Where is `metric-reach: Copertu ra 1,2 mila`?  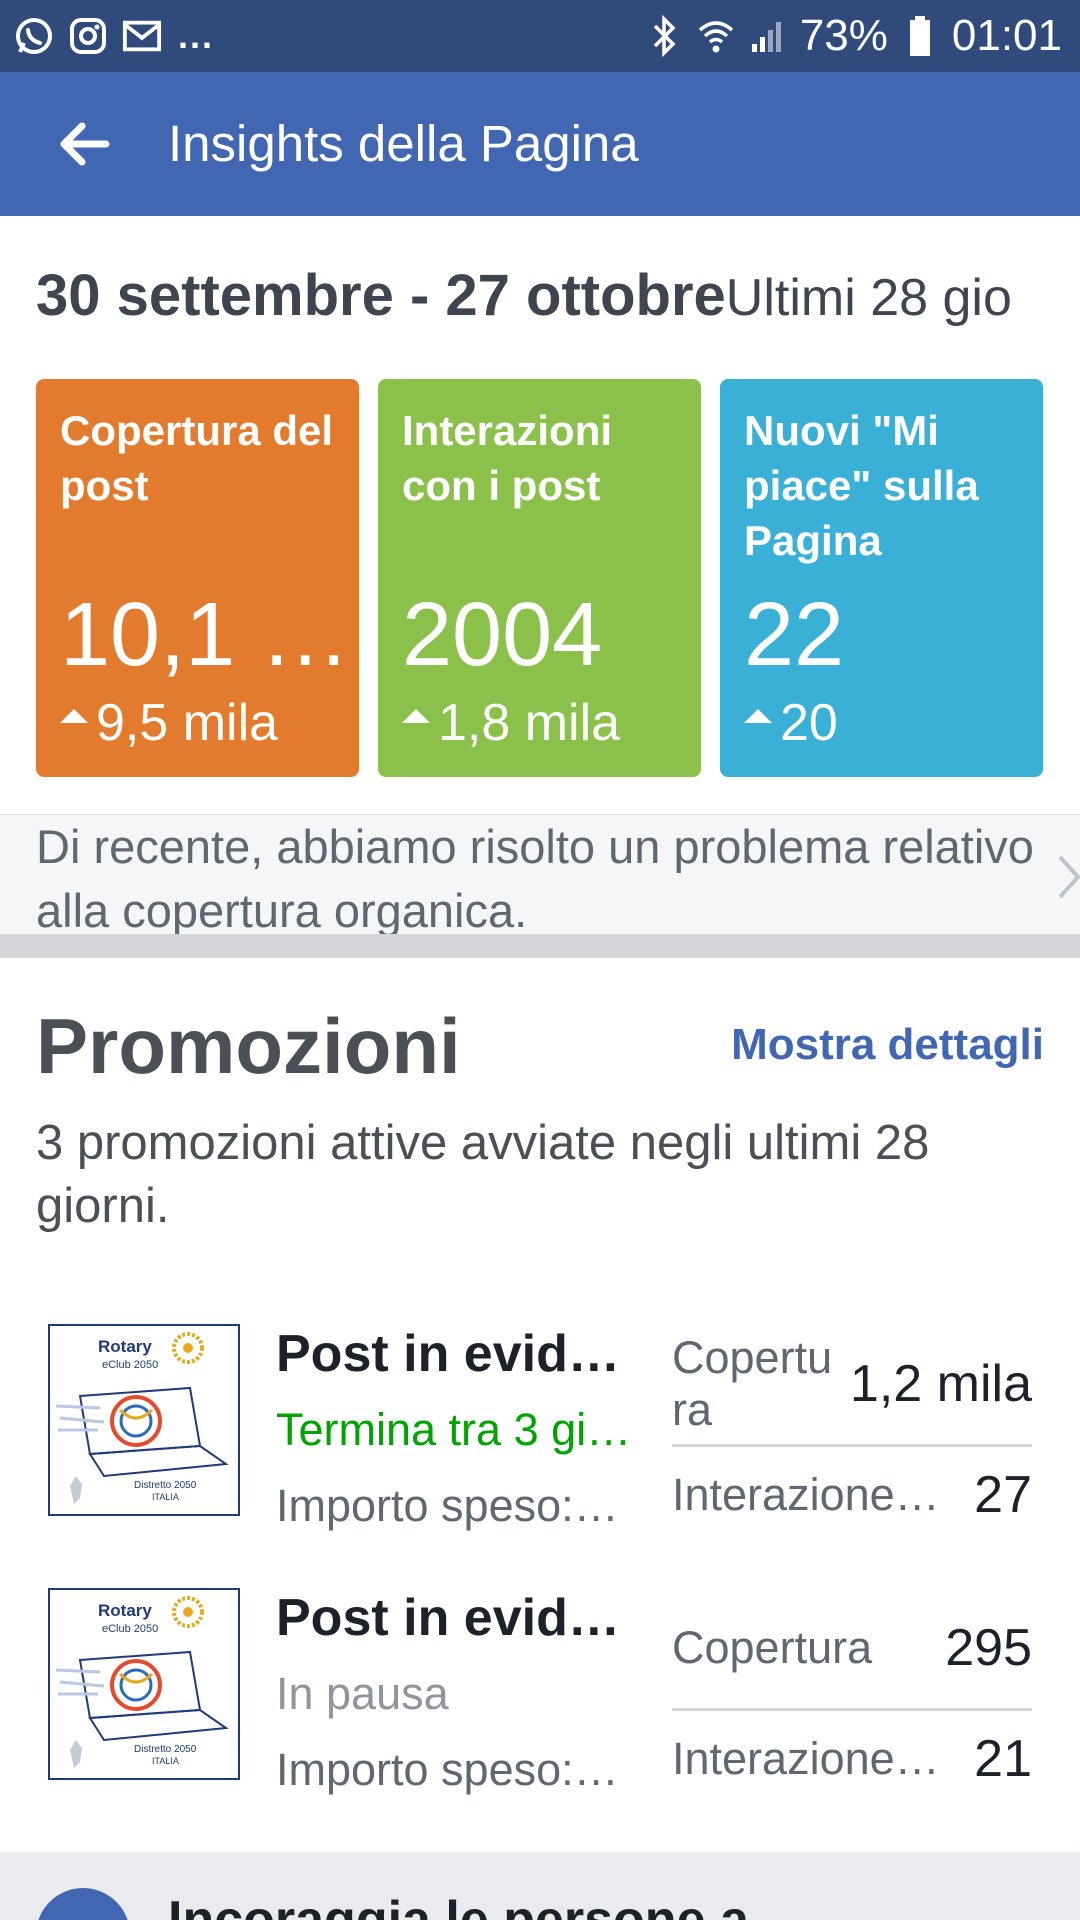
metric-reach: Copertu ra 1,2 mila is located at coordinates (852, 1385).